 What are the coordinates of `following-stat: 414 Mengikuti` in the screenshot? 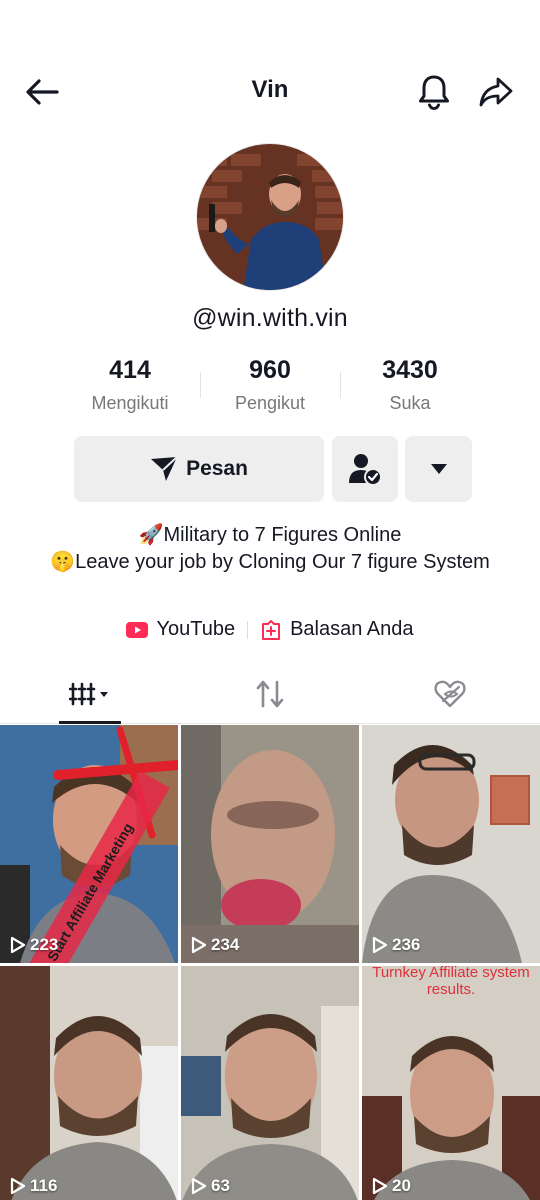 It's located at (130, 388).